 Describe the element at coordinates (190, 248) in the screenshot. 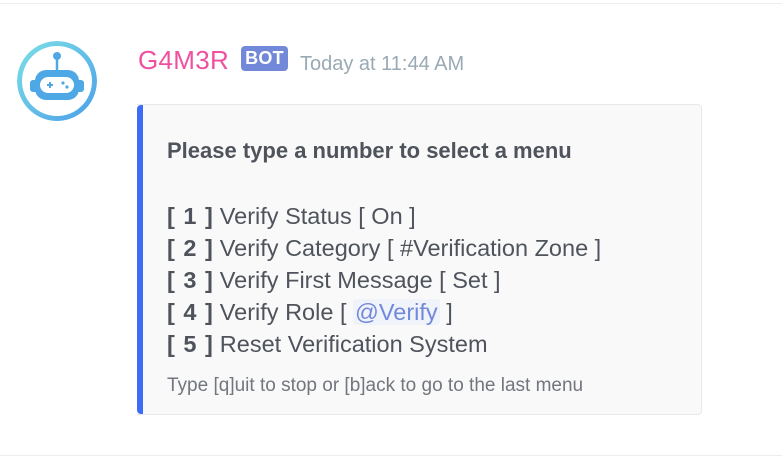

I see `menu-option-number: [ 2 ]` at that location.